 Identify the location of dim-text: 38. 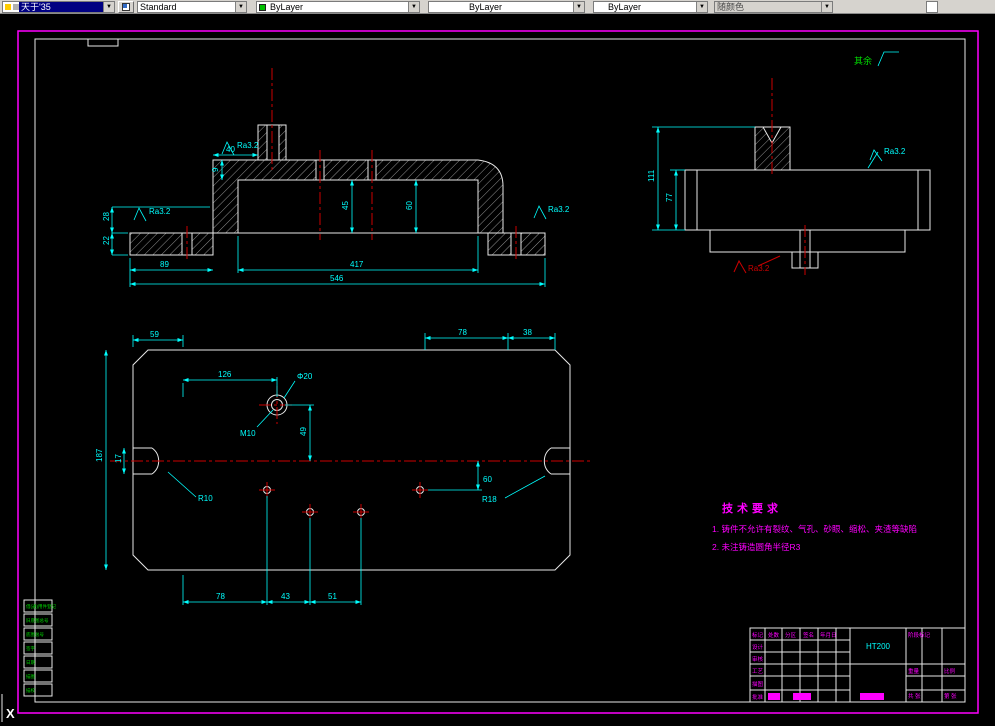
(527, 332).